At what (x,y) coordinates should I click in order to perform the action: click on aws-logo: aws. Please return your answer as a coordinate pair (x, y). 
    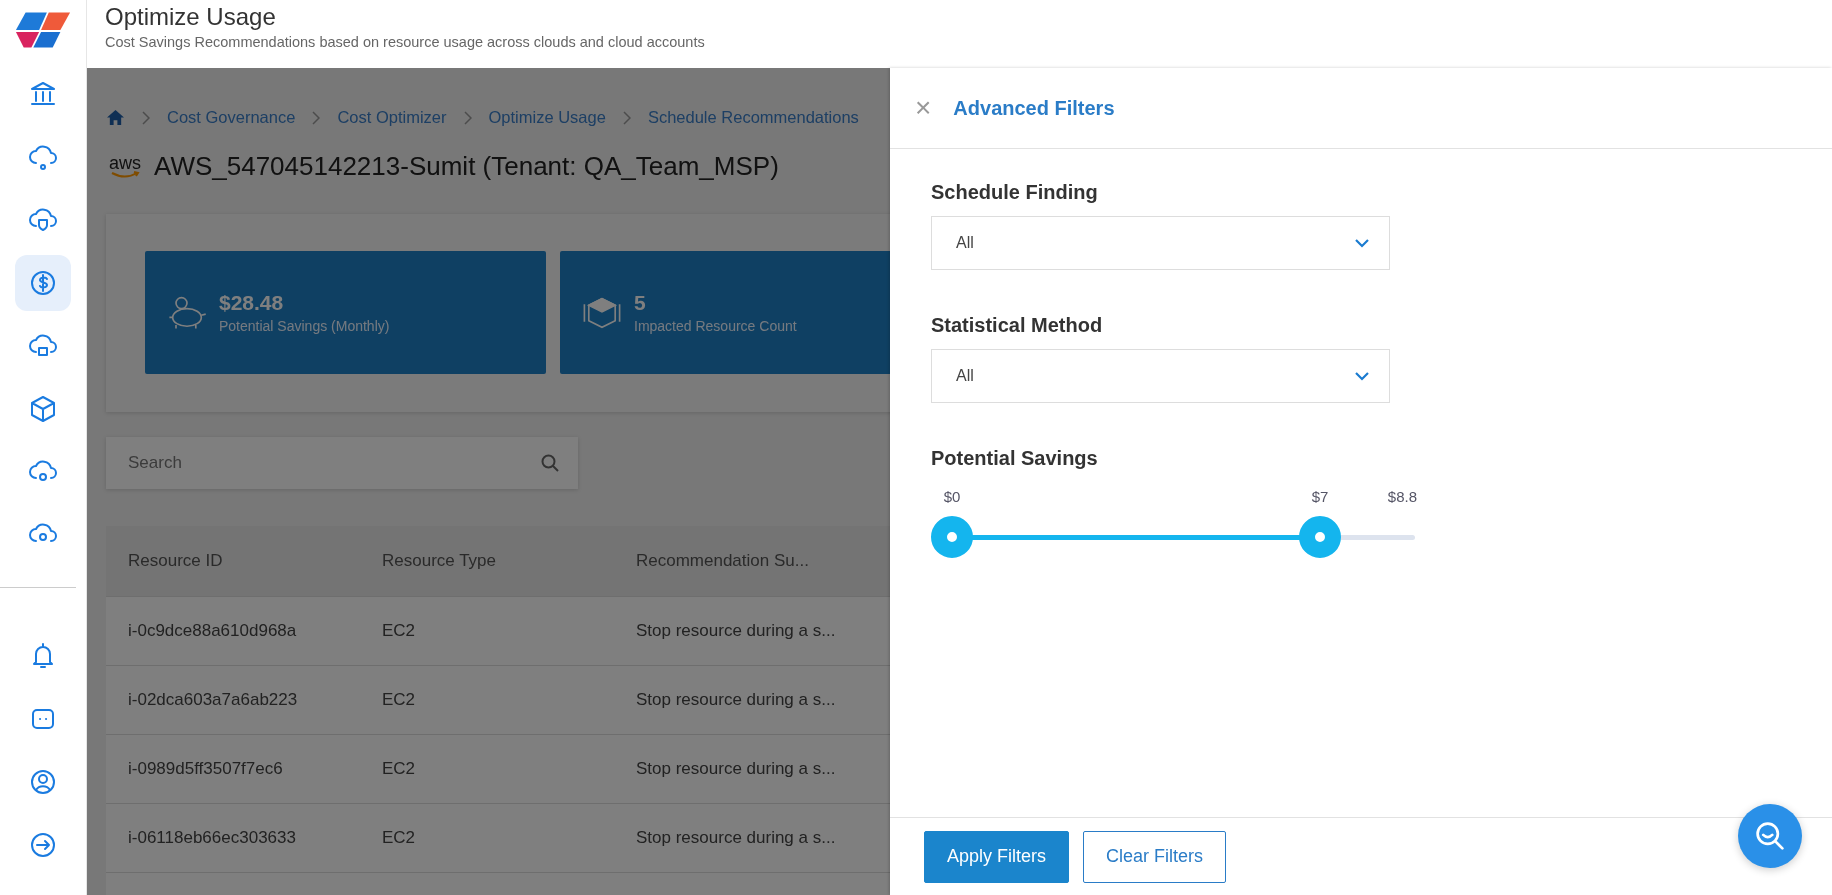
    Looking at the image, I should click on (125, 166).